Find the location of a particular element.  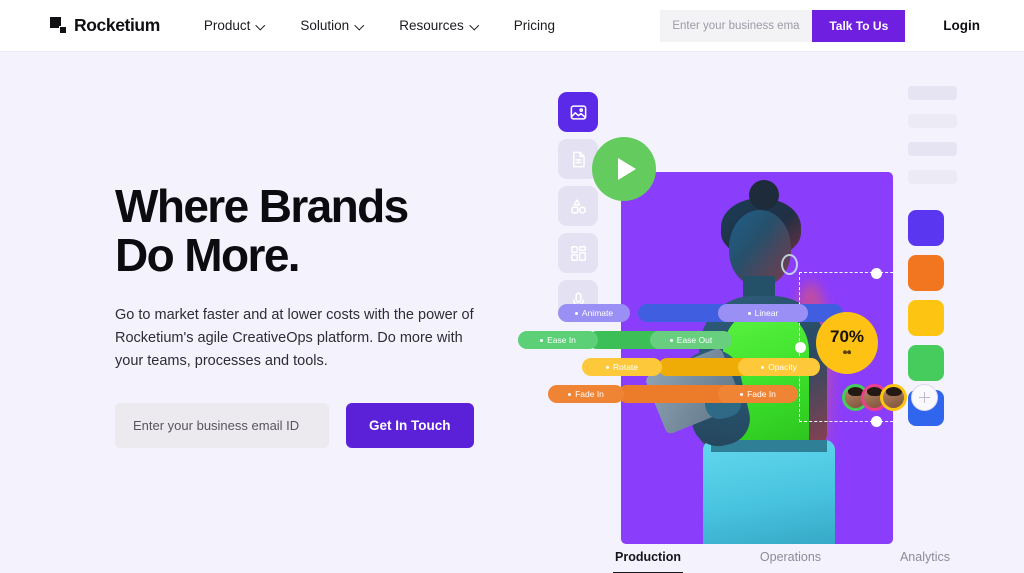

nav-item-product: Product is located at coordinates (235, 25).